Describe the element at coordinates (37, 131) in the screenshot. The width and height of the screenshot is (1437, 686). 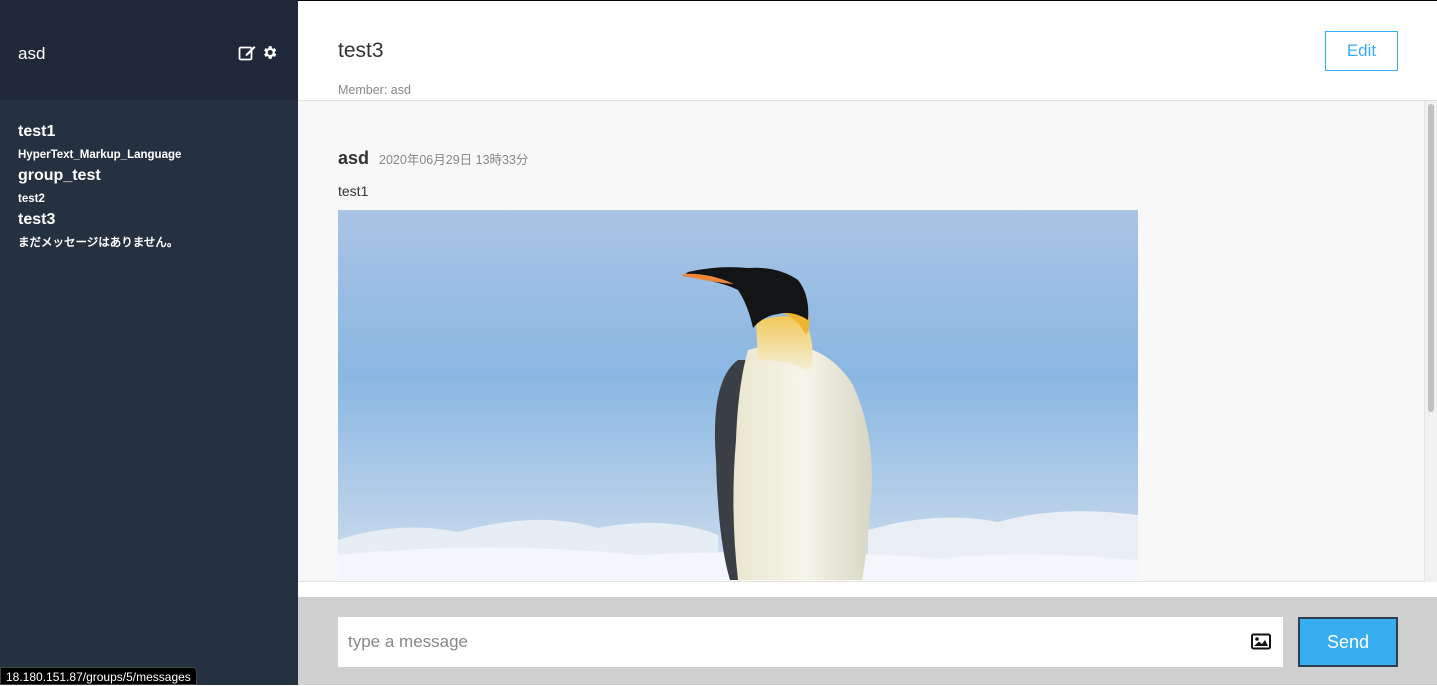
I see `group-name: test1` at that location.